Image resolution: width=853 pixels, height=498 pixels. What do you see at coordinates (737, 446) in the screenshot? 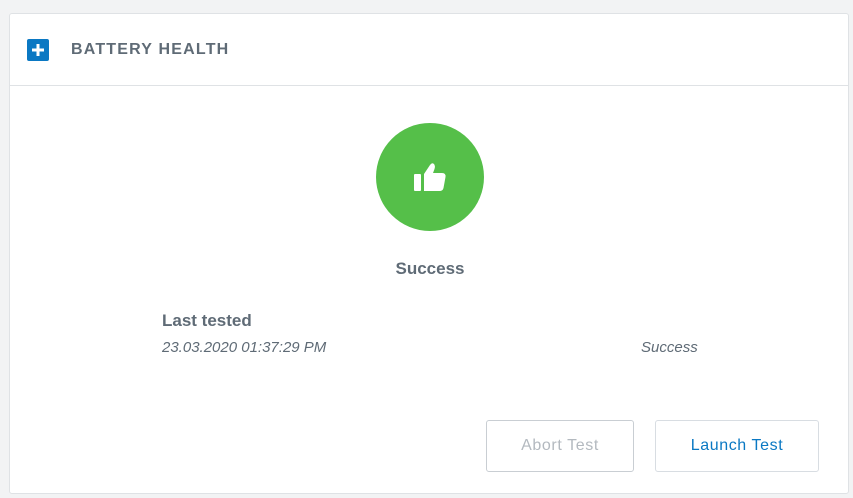
I see `launch-test-button: Launch Test` at bounding box center [737, 446].